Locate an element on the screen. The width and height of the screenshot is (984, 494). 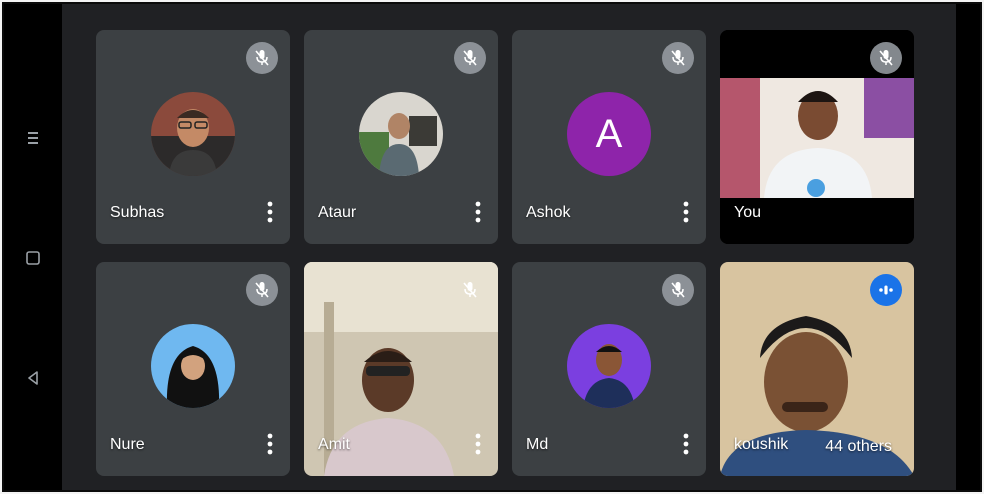
back-icon is located at coordinates (33, 378).